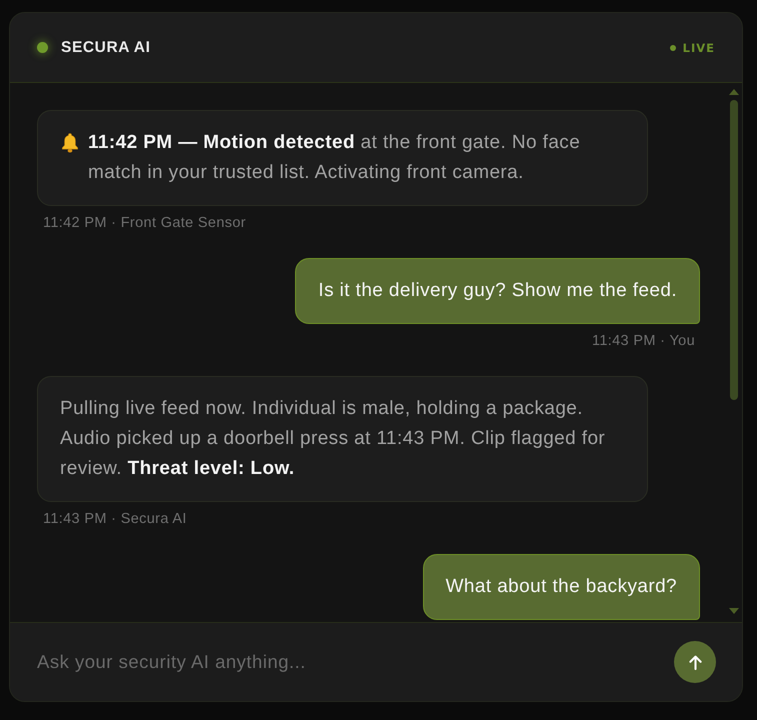 The height and width of the screenshot is (720, 757). Describe the element at coordinates (561, 586) in the screenshot. I see `message-text: What about the backyard?` at that location.